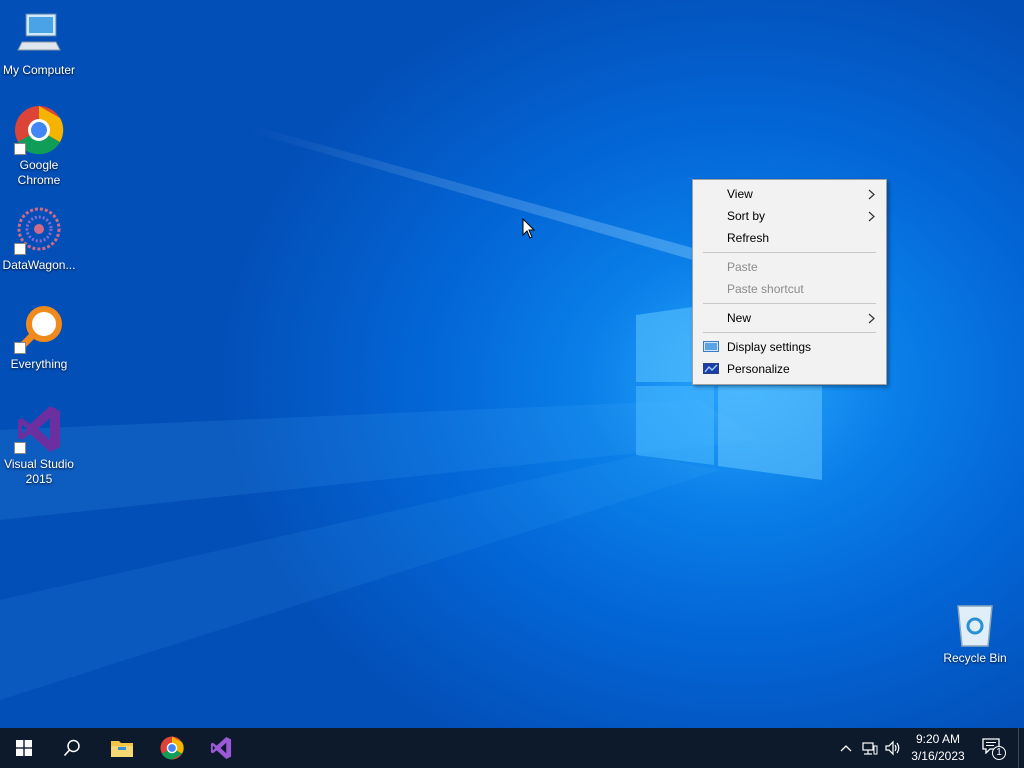  I want to click on menu-item-paste-shortcut: Paste shortcut, so click(789, 289).